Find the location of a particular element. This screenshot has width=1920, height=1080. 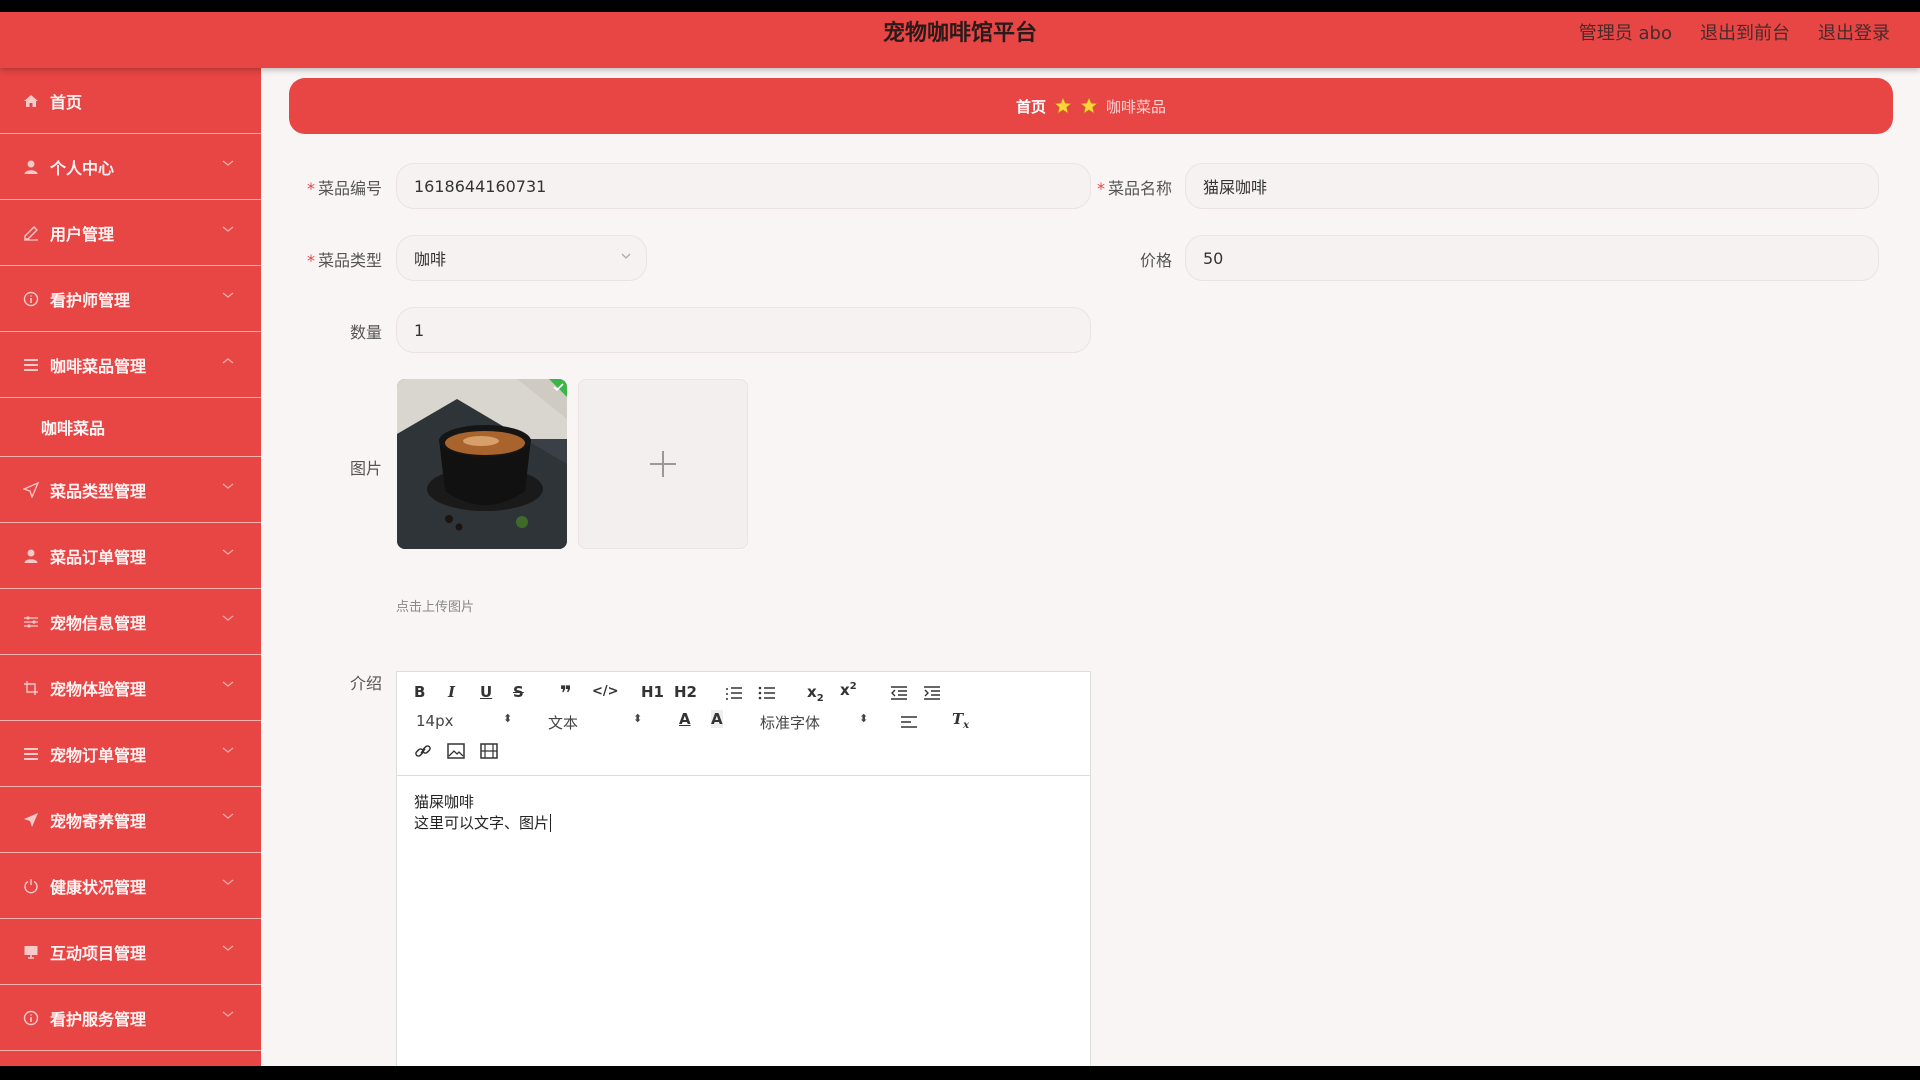

upload-tip: 点击上传图片 is located at coordinates (435, 607).